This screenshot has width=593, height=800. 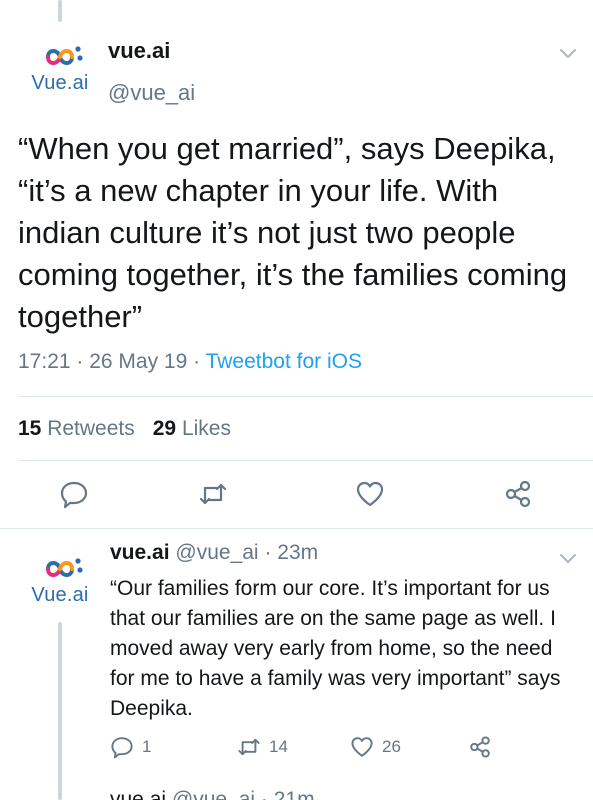 I want to click on next-tweet-header: vue.ai @vue_ai · 21m, so click(x=212, y=794).